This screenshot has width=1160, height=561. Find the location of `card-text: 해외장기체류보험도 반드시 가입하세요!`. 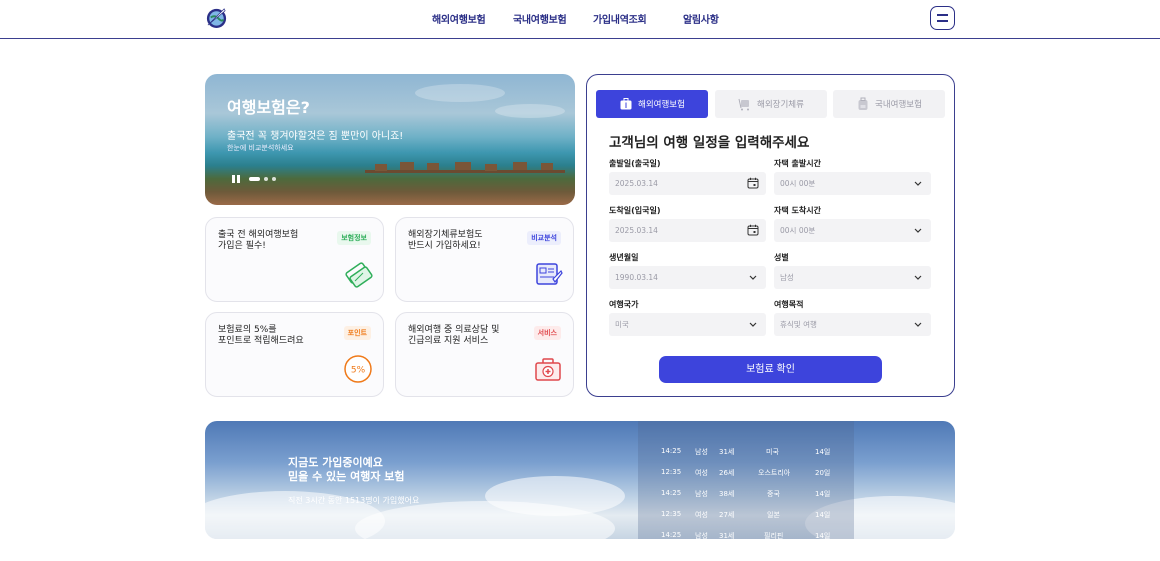

card-text: 해외장기체류보험도 반드시 가입하세요! is located at coordinates (445, 240).